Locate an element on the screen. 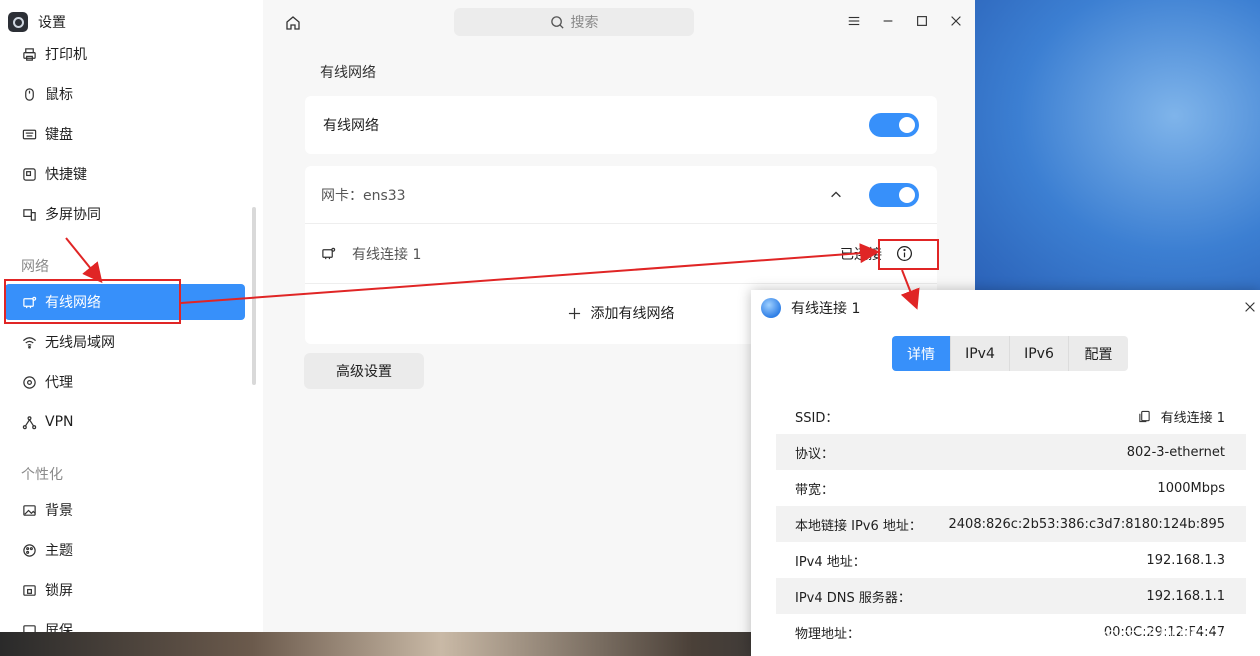 The image size is (1260, 656). detail-value: 有线连接 1 is located at coordinates (1192, 418).